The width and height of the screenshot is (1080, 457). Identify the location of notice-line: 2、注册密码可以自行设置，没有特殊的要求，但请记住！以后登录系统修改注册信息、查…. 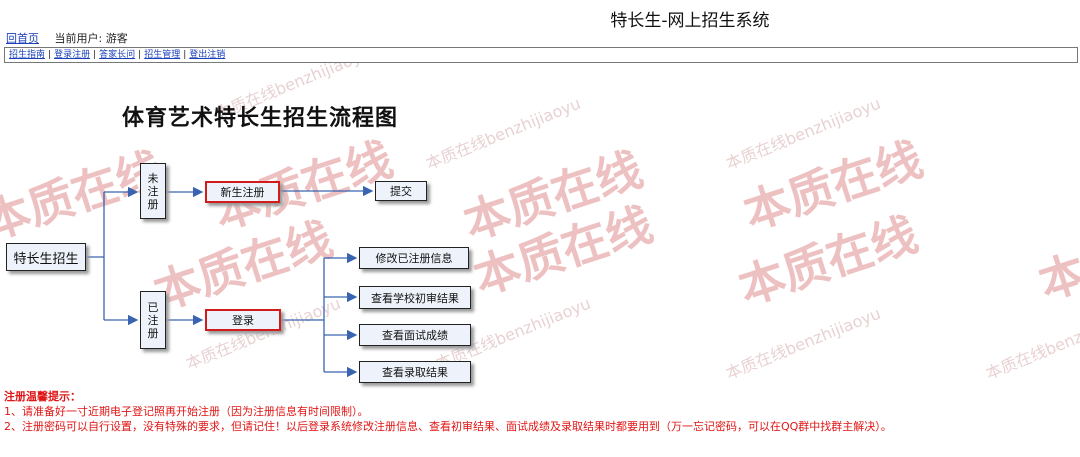
(448, 426).